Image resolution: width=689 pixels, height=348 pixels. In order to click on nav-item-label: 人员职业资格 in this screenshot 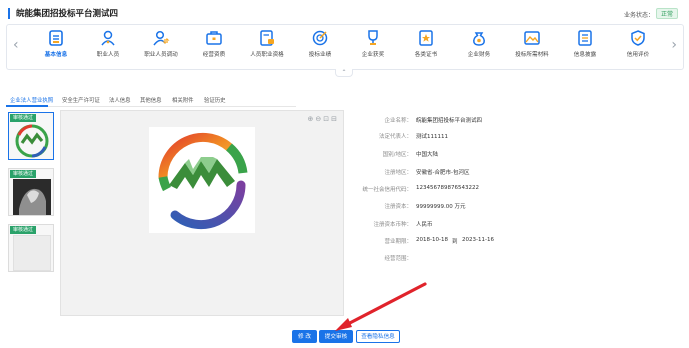, I will do `click(267, 55)`.